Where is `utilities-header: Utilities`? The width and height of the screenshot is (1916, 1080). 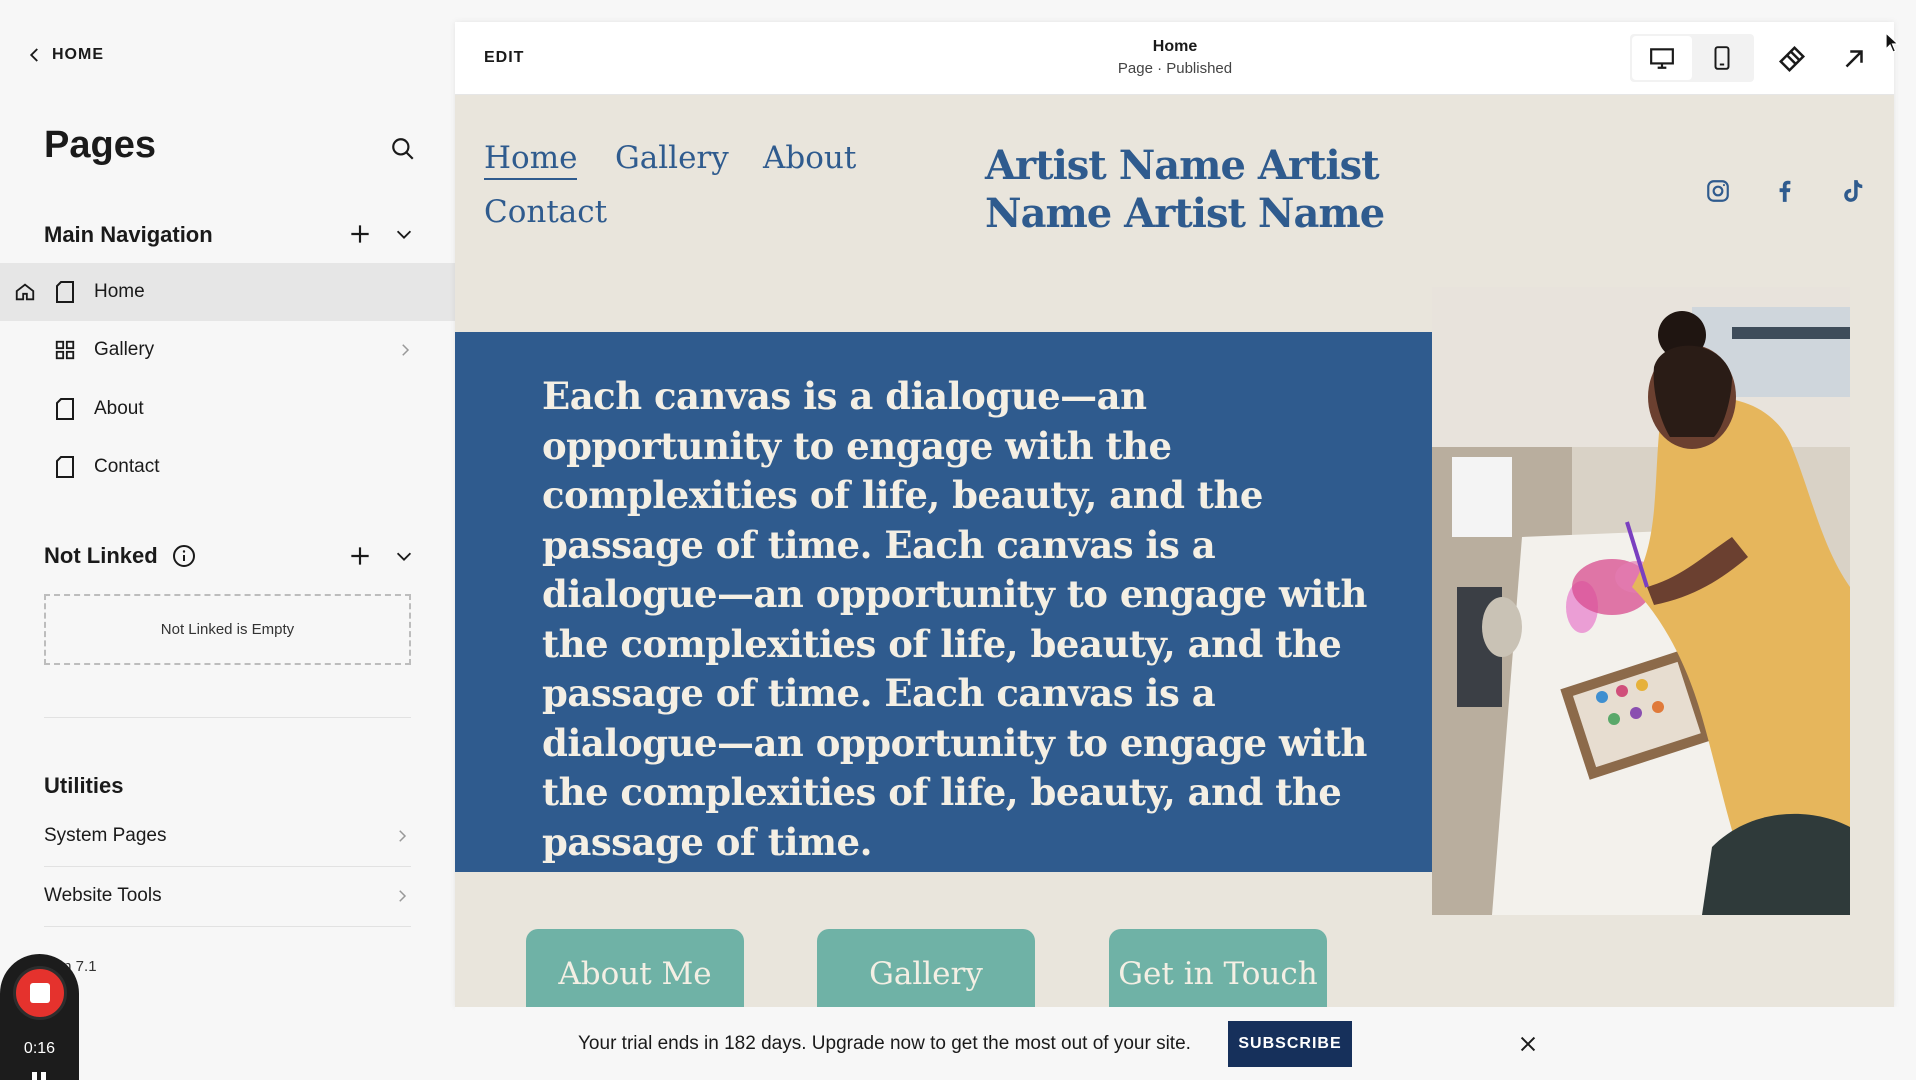 utilities-header: Utilities is located at coordinates (83, 786).